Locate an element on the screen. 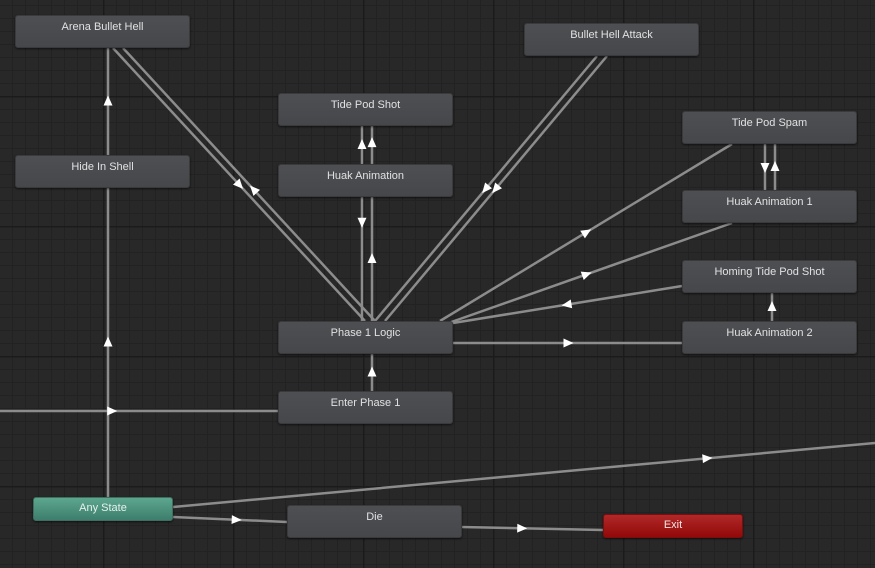 The height and width of the screenshot is (568, 875). state-node-hide-in-shell: Hide In Shell is located at coordinates (102, 171).